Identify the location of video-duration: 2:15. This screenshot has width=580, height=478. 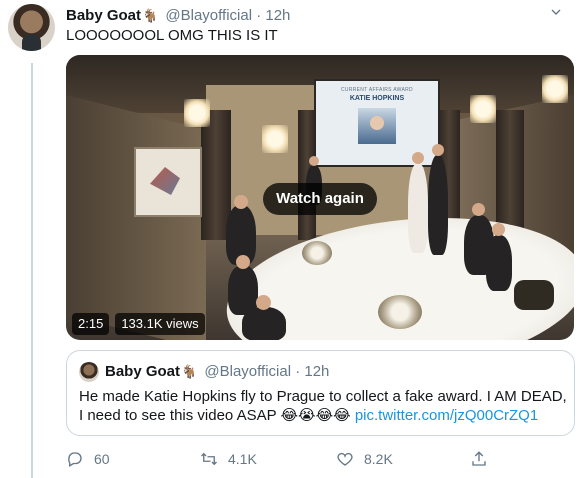
(91, 324).